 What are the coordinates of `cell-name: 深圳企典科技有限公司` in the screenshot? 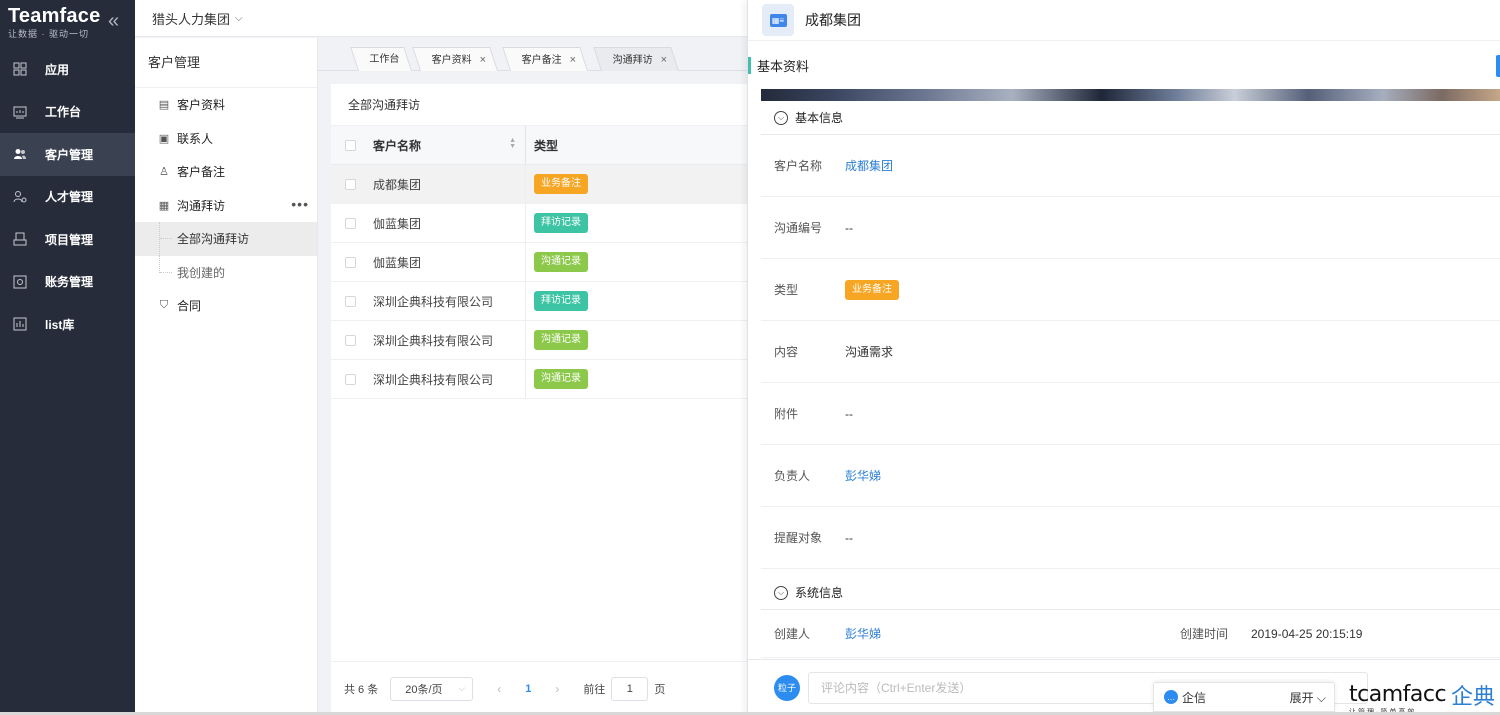 It's located at (428, 301).